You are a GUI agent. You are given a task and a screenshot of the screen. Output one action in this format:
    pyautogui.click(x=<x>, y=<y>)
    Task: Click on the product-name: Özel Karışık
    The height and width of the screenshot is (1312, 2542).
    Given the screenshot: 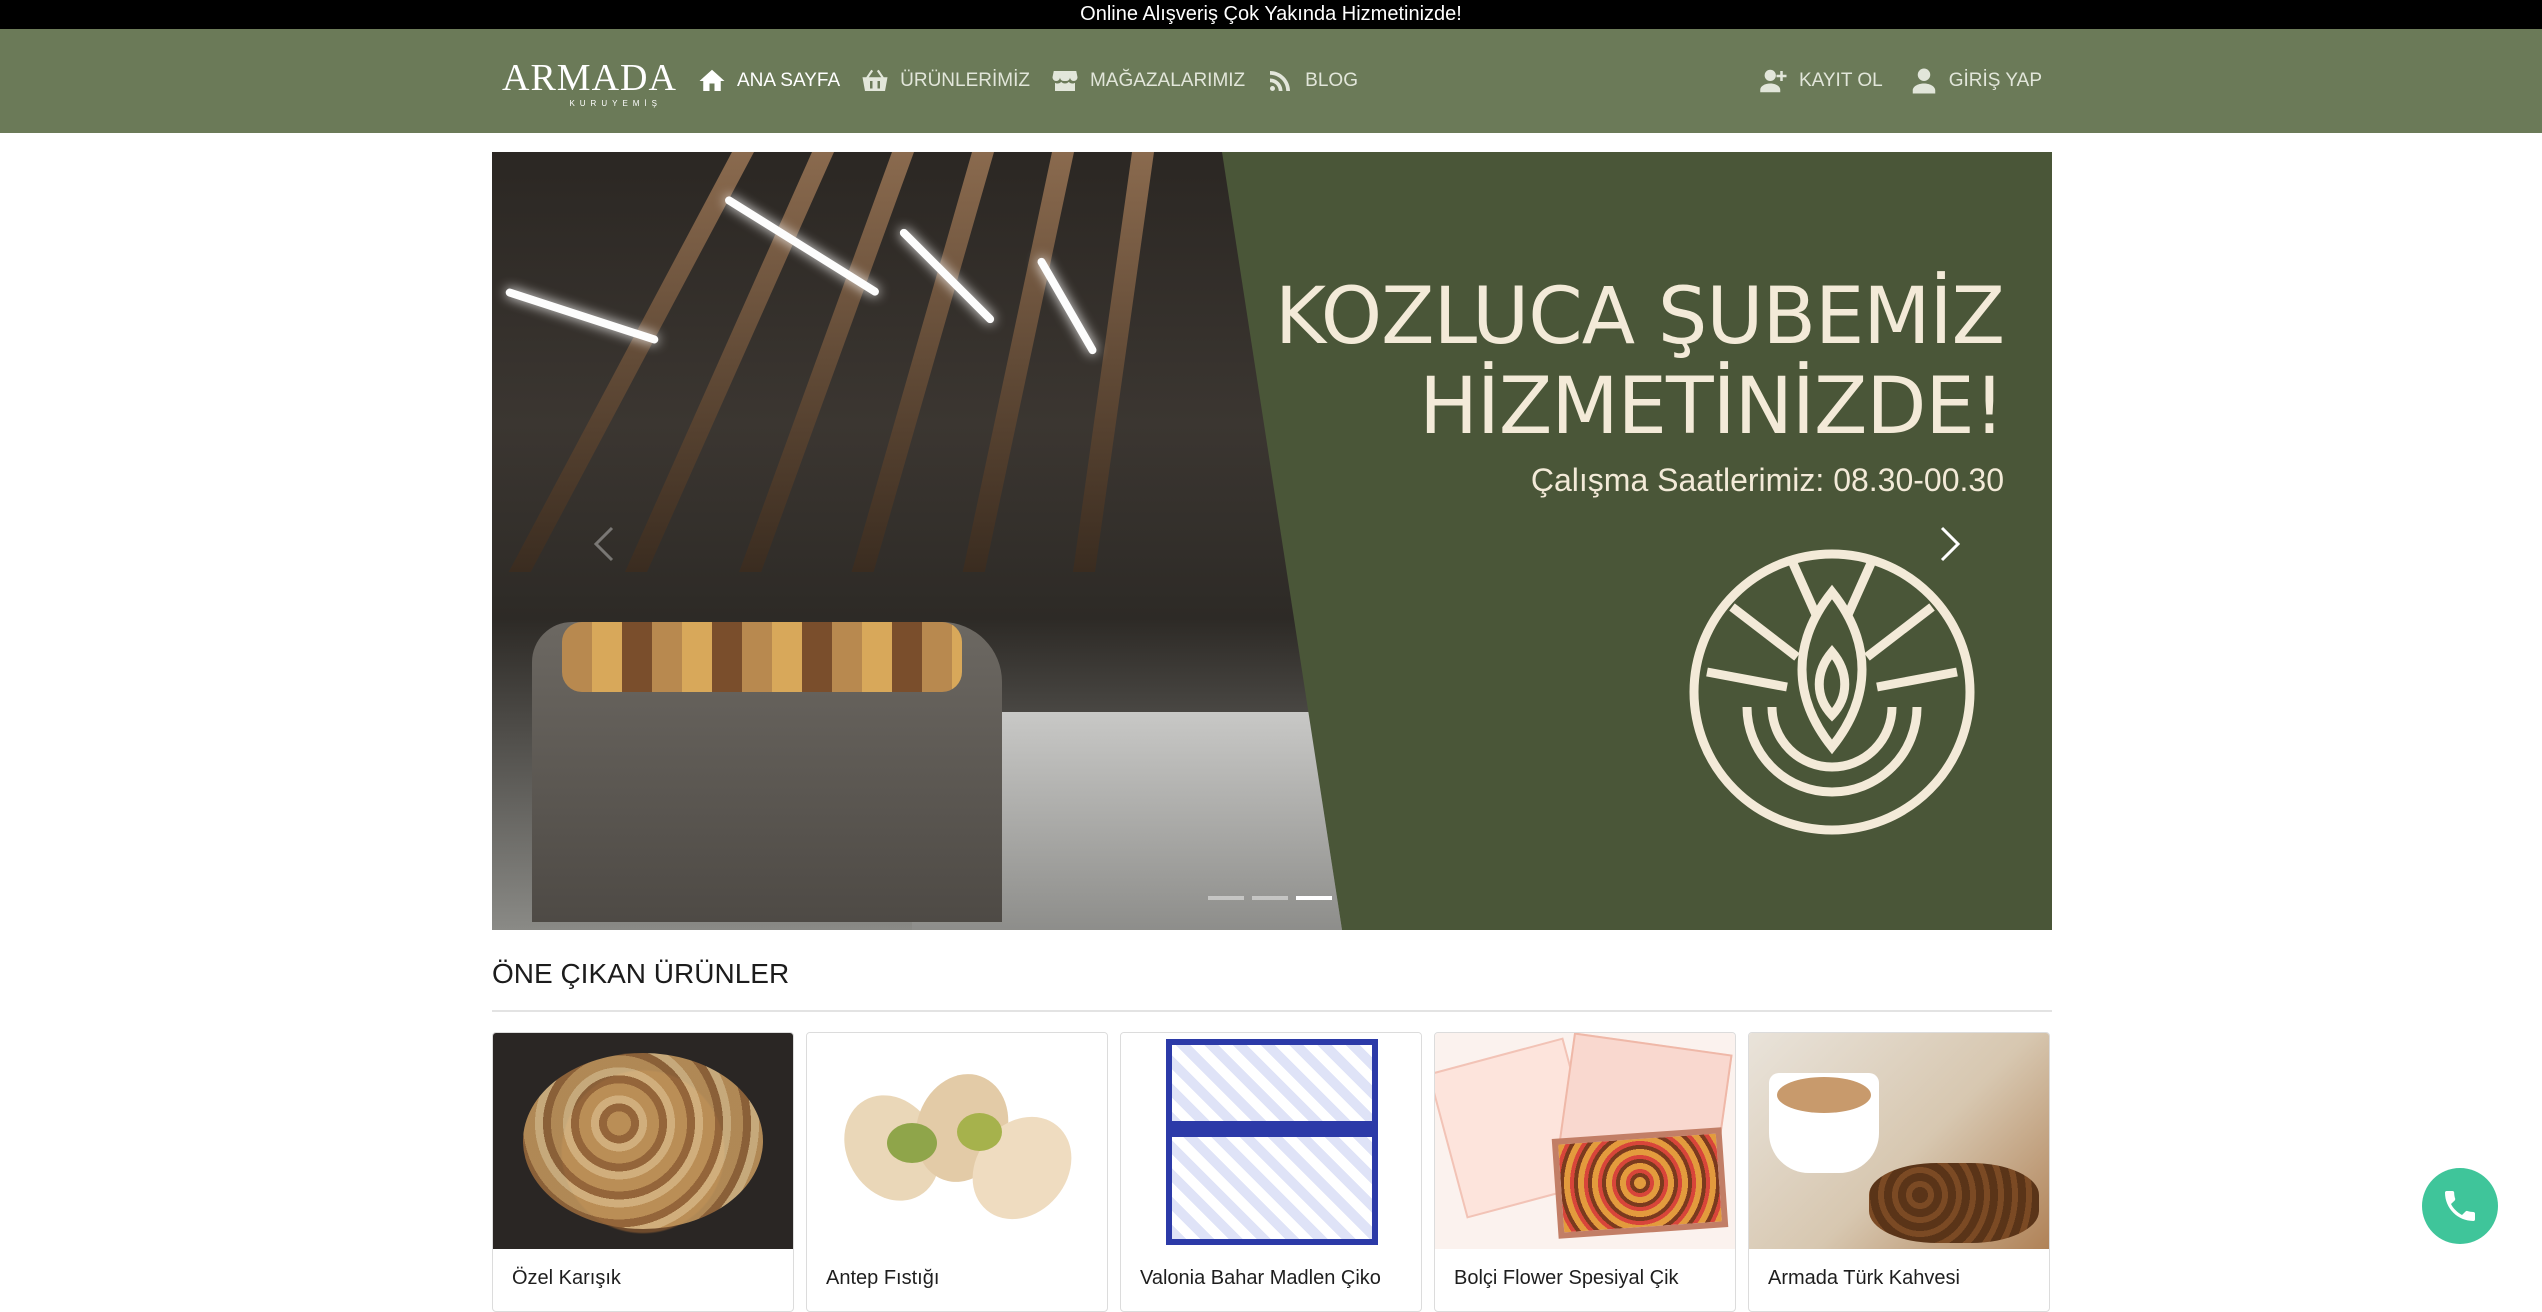 What is the action you would take?
    pyautogui.click(x=566, y=1278)
    